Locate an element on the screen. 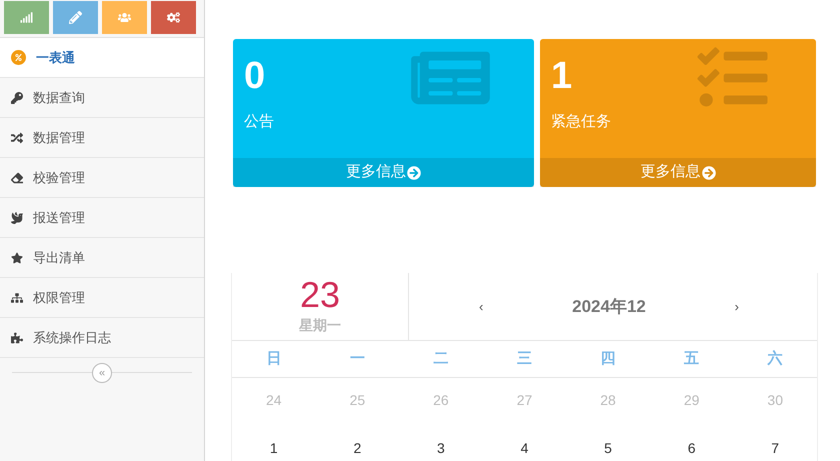 The width and height of the screenshot is (840, 461). weekday-header: 日 is located at coordinates (274, 358).